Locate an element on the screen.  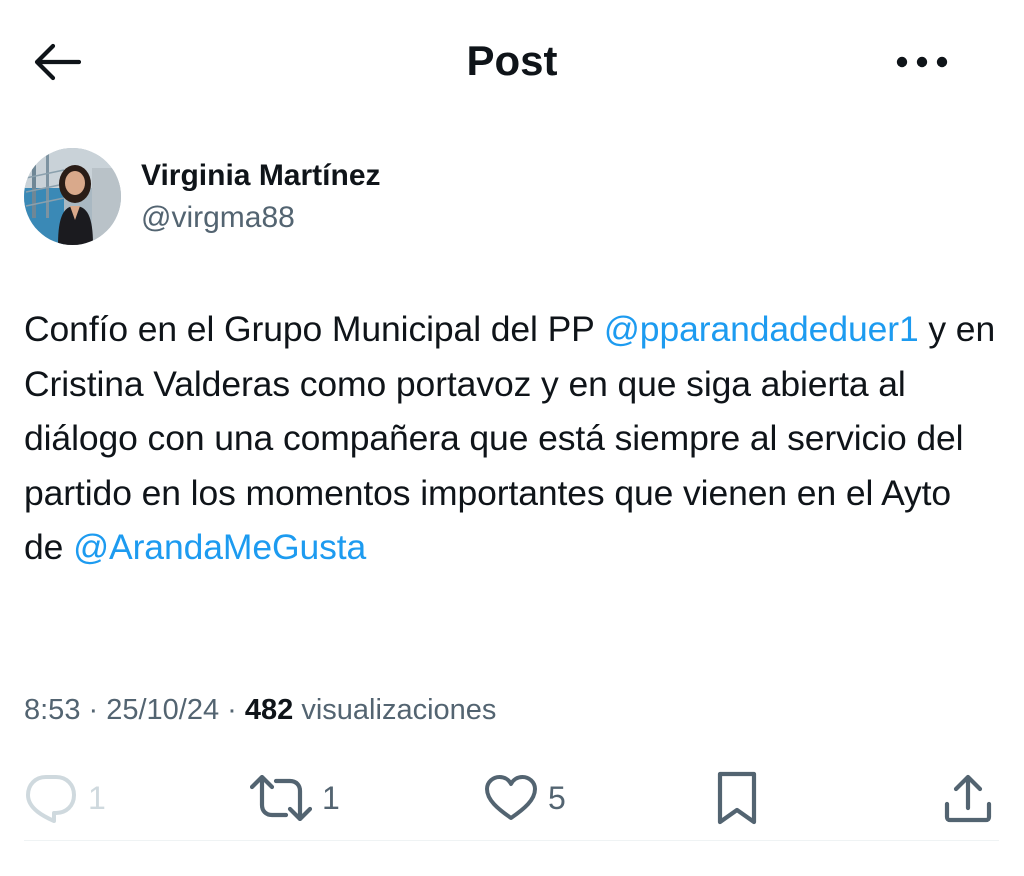
share-icon is located at coordinates (968, 798).